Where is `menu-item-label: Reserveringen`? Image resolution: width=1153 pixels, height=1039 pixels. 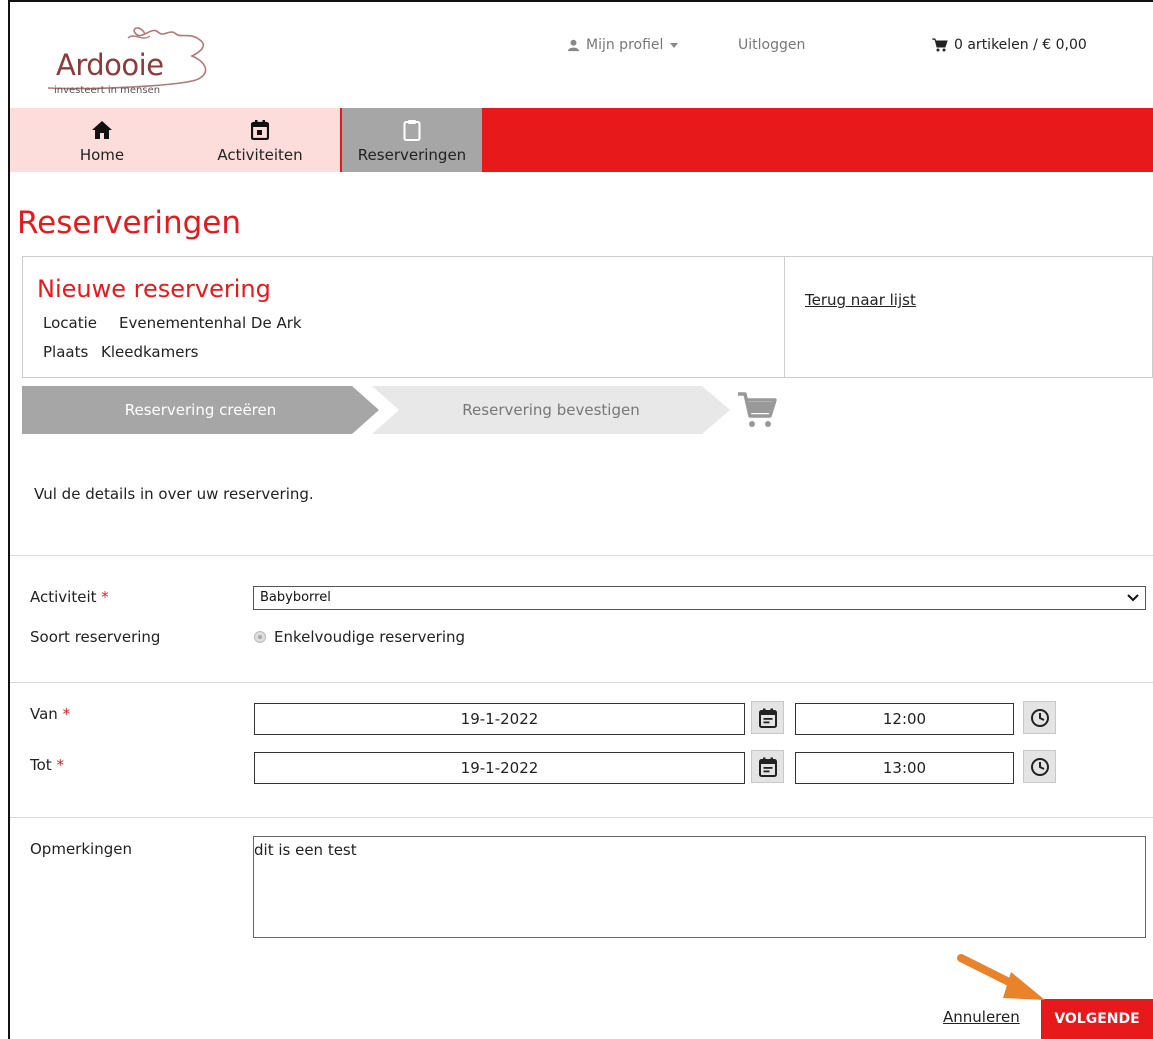
menu-item-label: Reserveringen is located at coordinates (412, 155).